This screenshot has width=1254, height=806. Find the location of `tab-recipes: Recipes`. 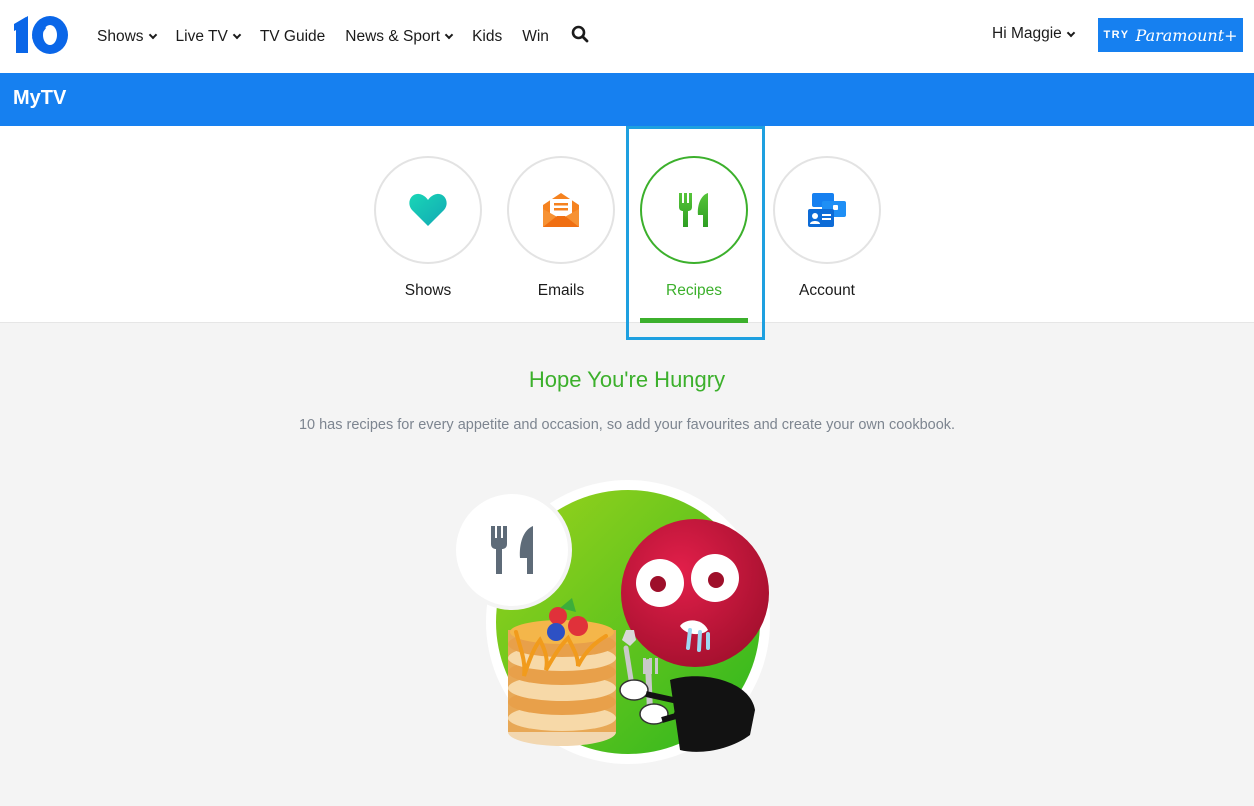

tab-recipes: Recipes is located at coordinates (694, 228).